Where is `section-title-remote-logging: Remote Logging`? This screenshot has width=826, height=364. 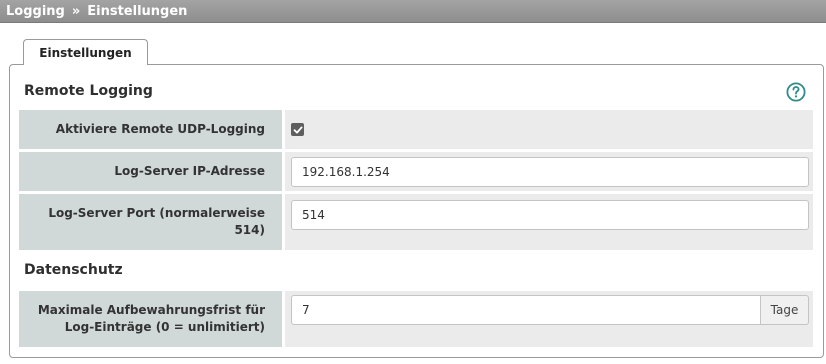
section-title-remote-logging: Remote Logging is located at coordinates (88, 91).